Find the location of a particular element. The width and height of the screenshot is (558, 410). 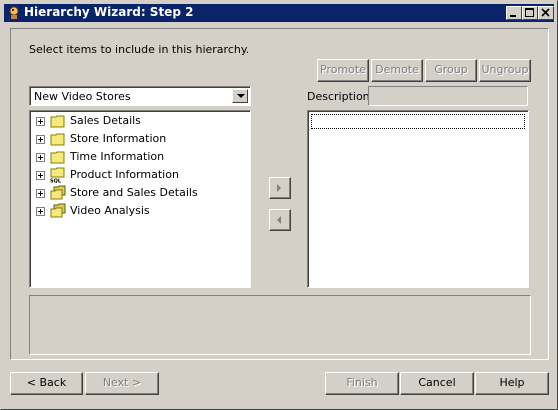

ungroup-label: Ungroup is located at coordinates (505, 69).